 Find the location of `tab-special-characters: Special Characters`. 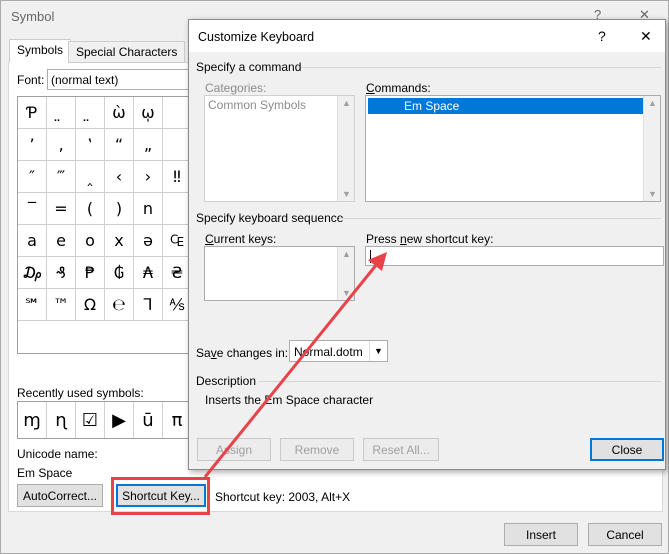

tab-special-characters: Special Characters is located at coordinates (127, 52).